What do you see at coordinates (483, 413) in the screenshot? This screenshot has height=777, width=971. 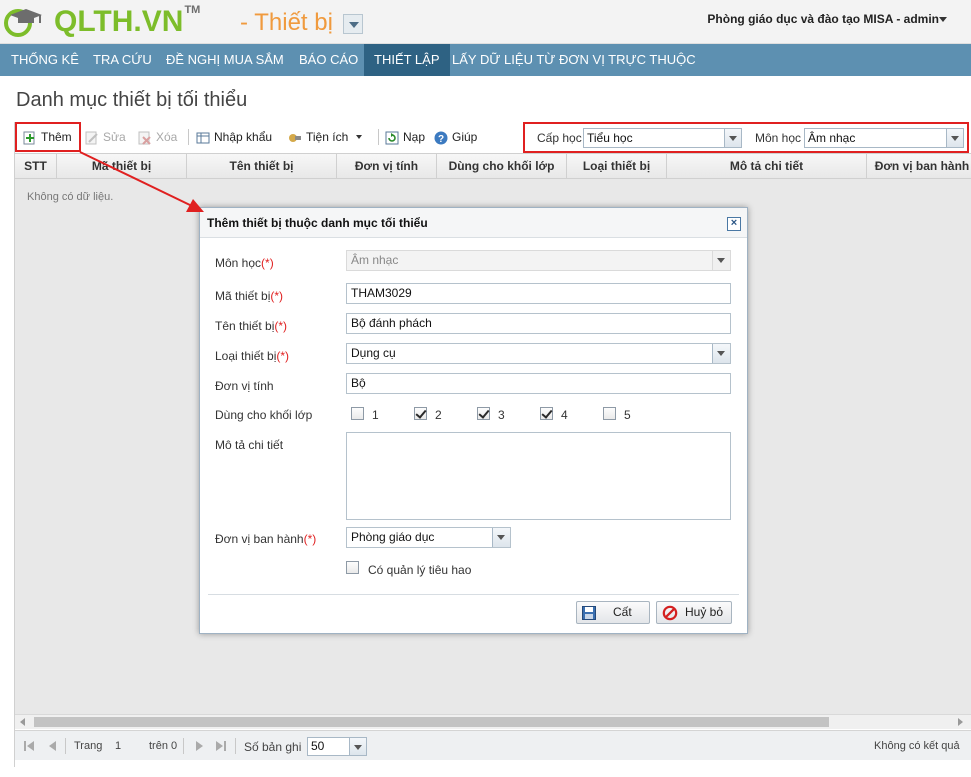 I see `grade-3-checkbox` at bounding box center [483, 413].